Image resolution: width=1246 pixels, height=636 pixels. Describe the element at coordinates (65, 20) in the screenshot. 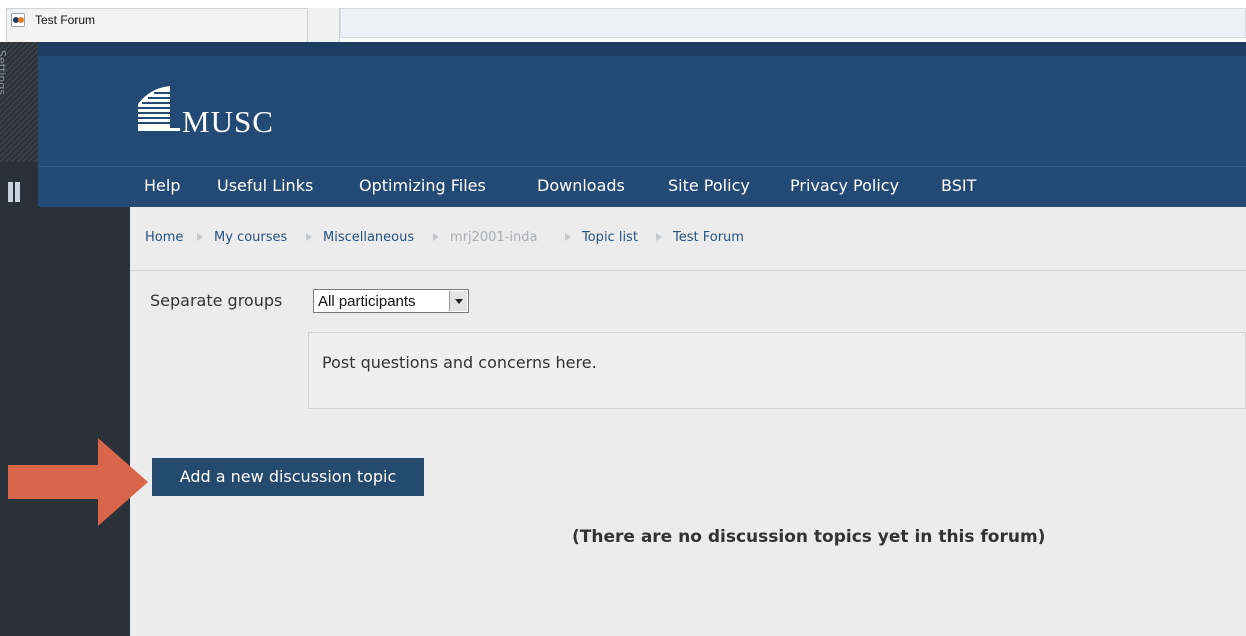

I see `browser-tab-title: Test Forum` at that location.